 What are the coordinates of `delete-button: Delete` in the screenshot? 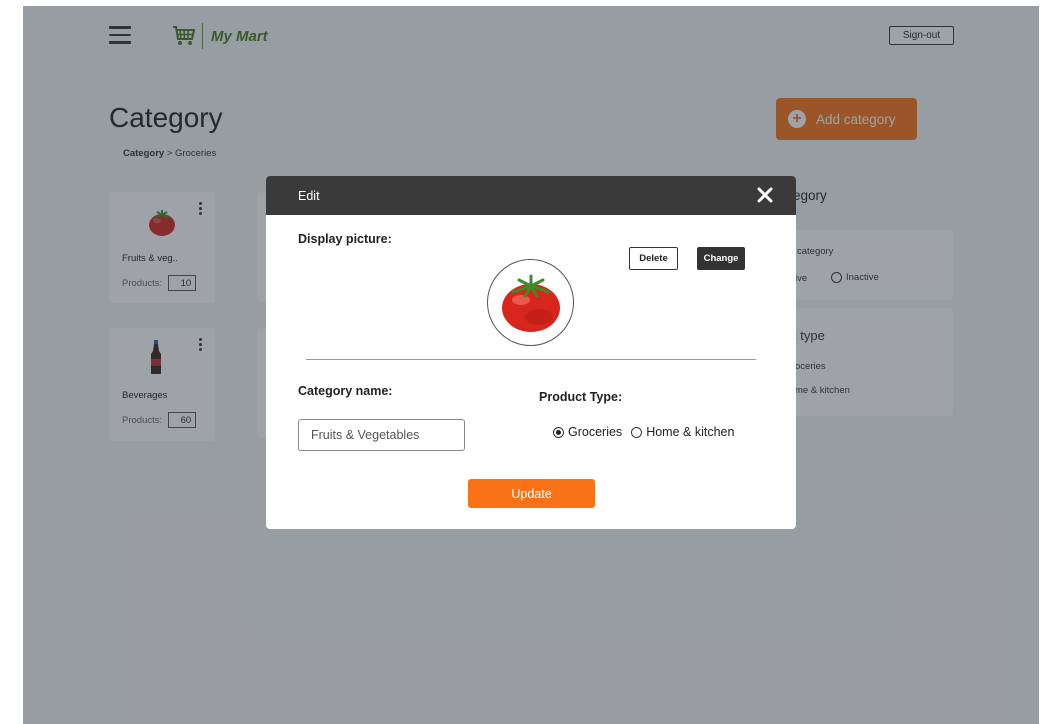 It's located at (653, 258).